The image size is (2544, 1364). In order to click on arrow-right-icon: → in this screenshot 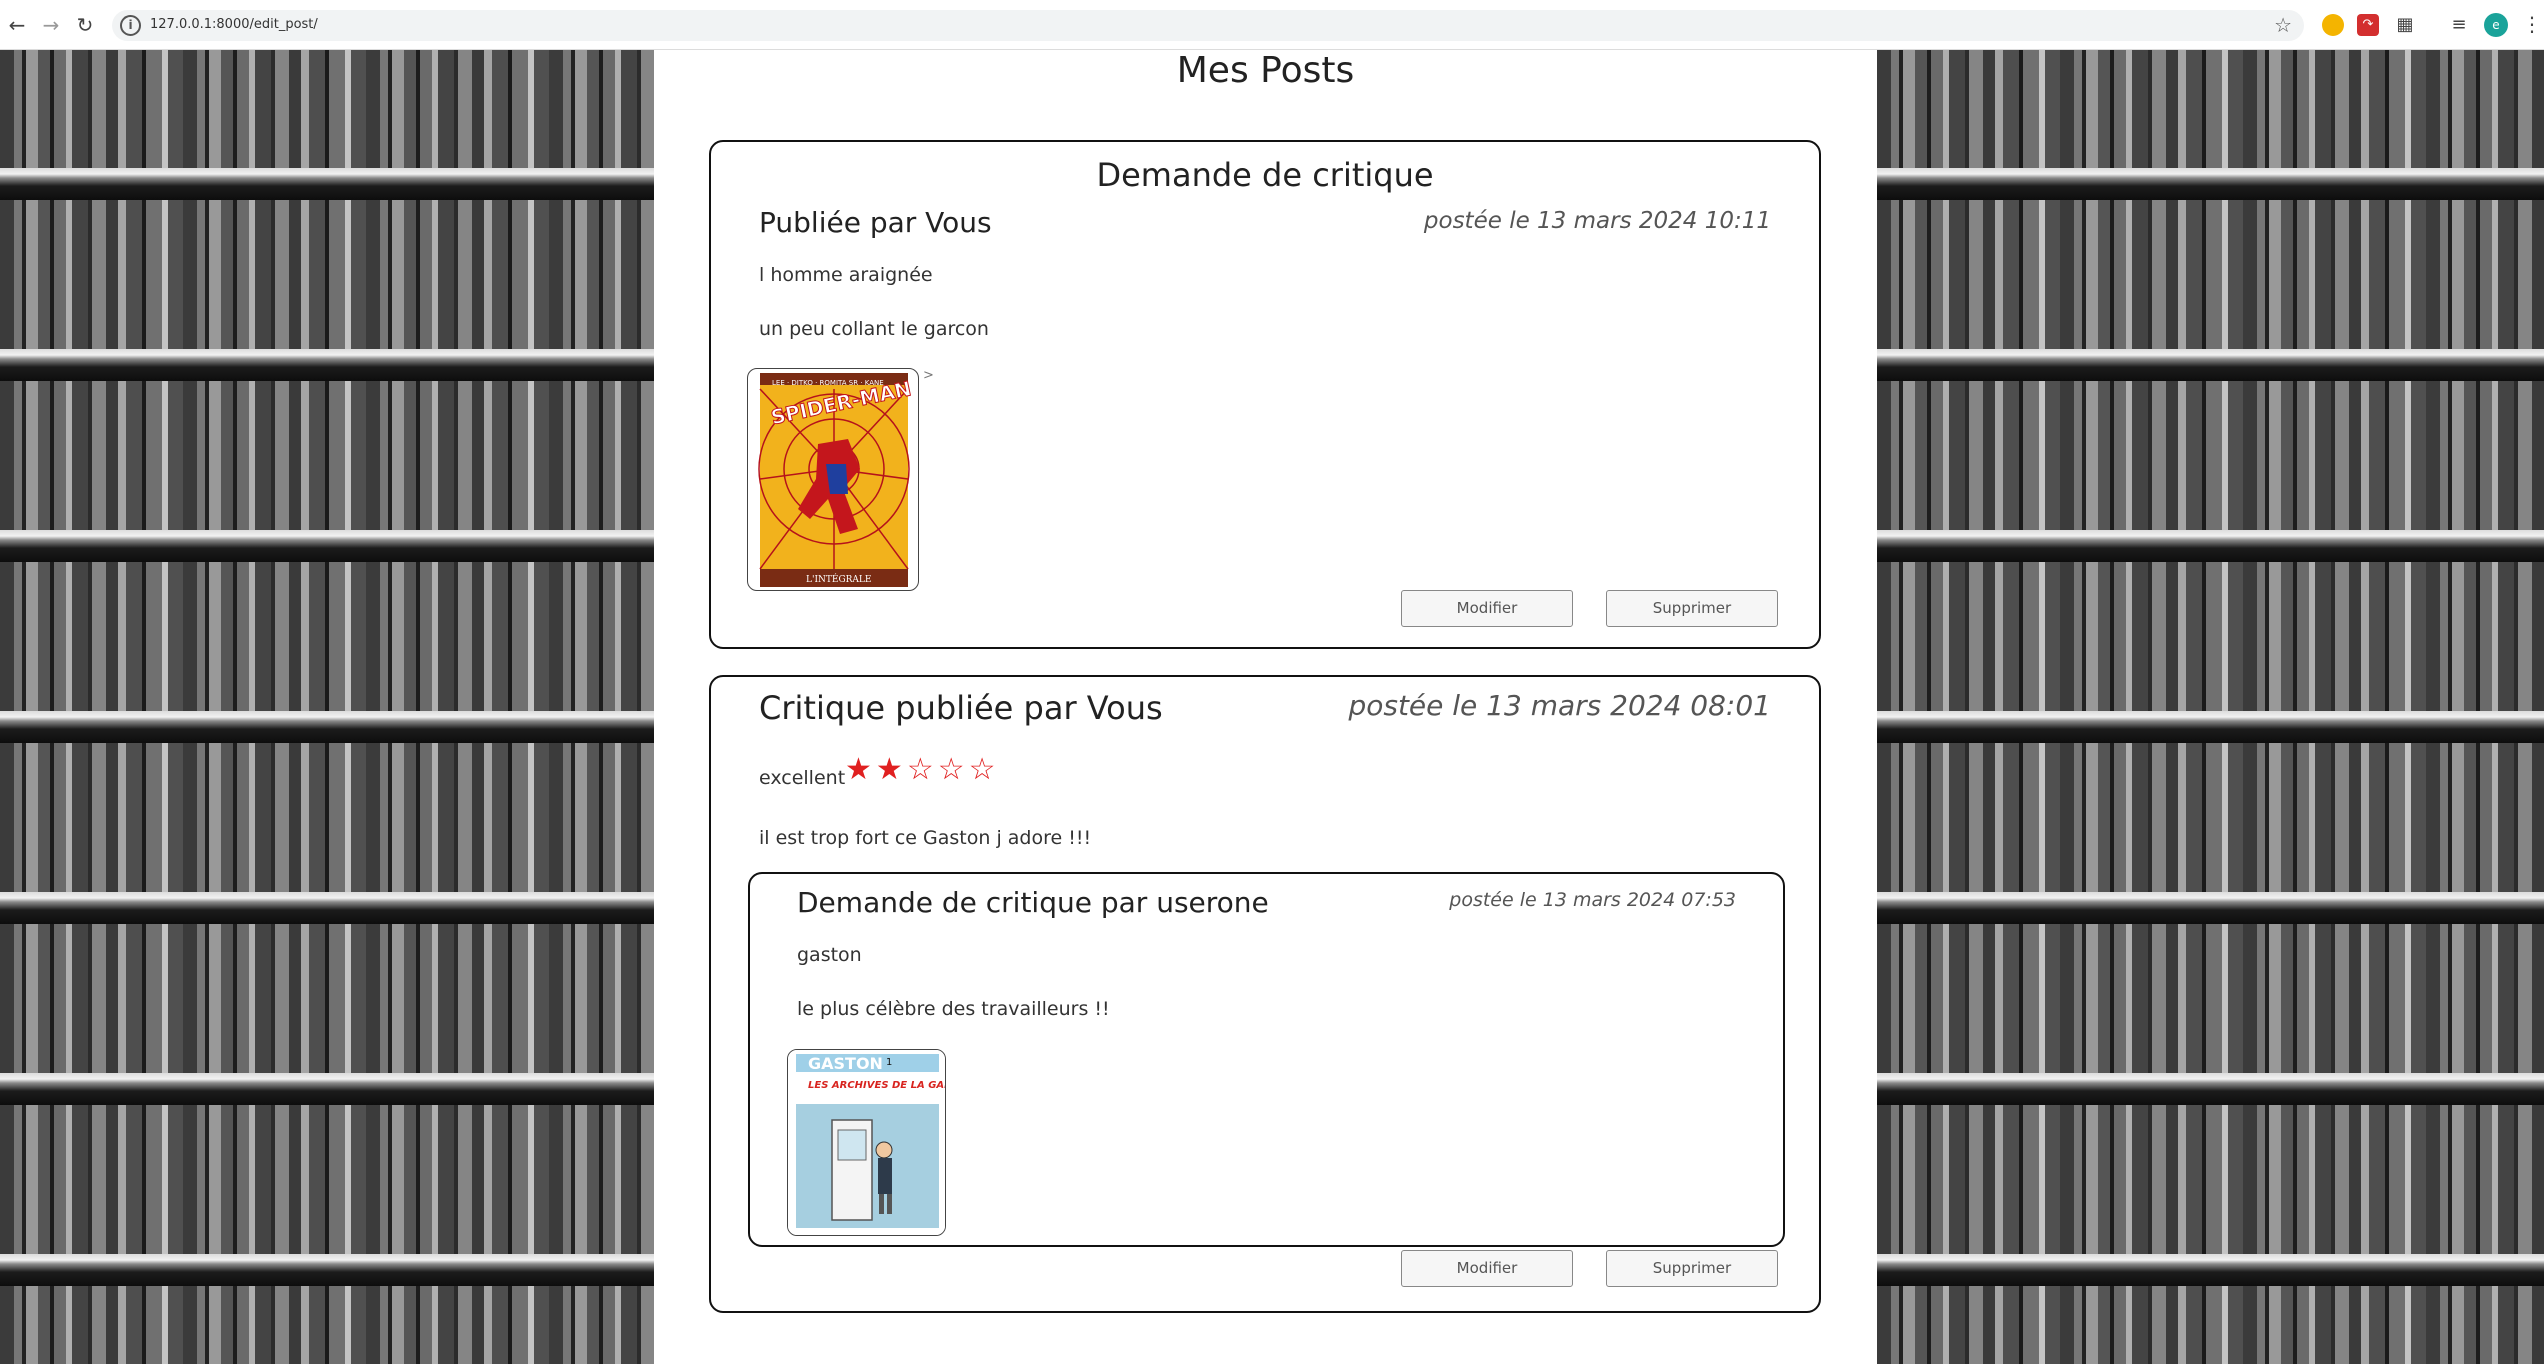, I will do `click(51, 25)`.